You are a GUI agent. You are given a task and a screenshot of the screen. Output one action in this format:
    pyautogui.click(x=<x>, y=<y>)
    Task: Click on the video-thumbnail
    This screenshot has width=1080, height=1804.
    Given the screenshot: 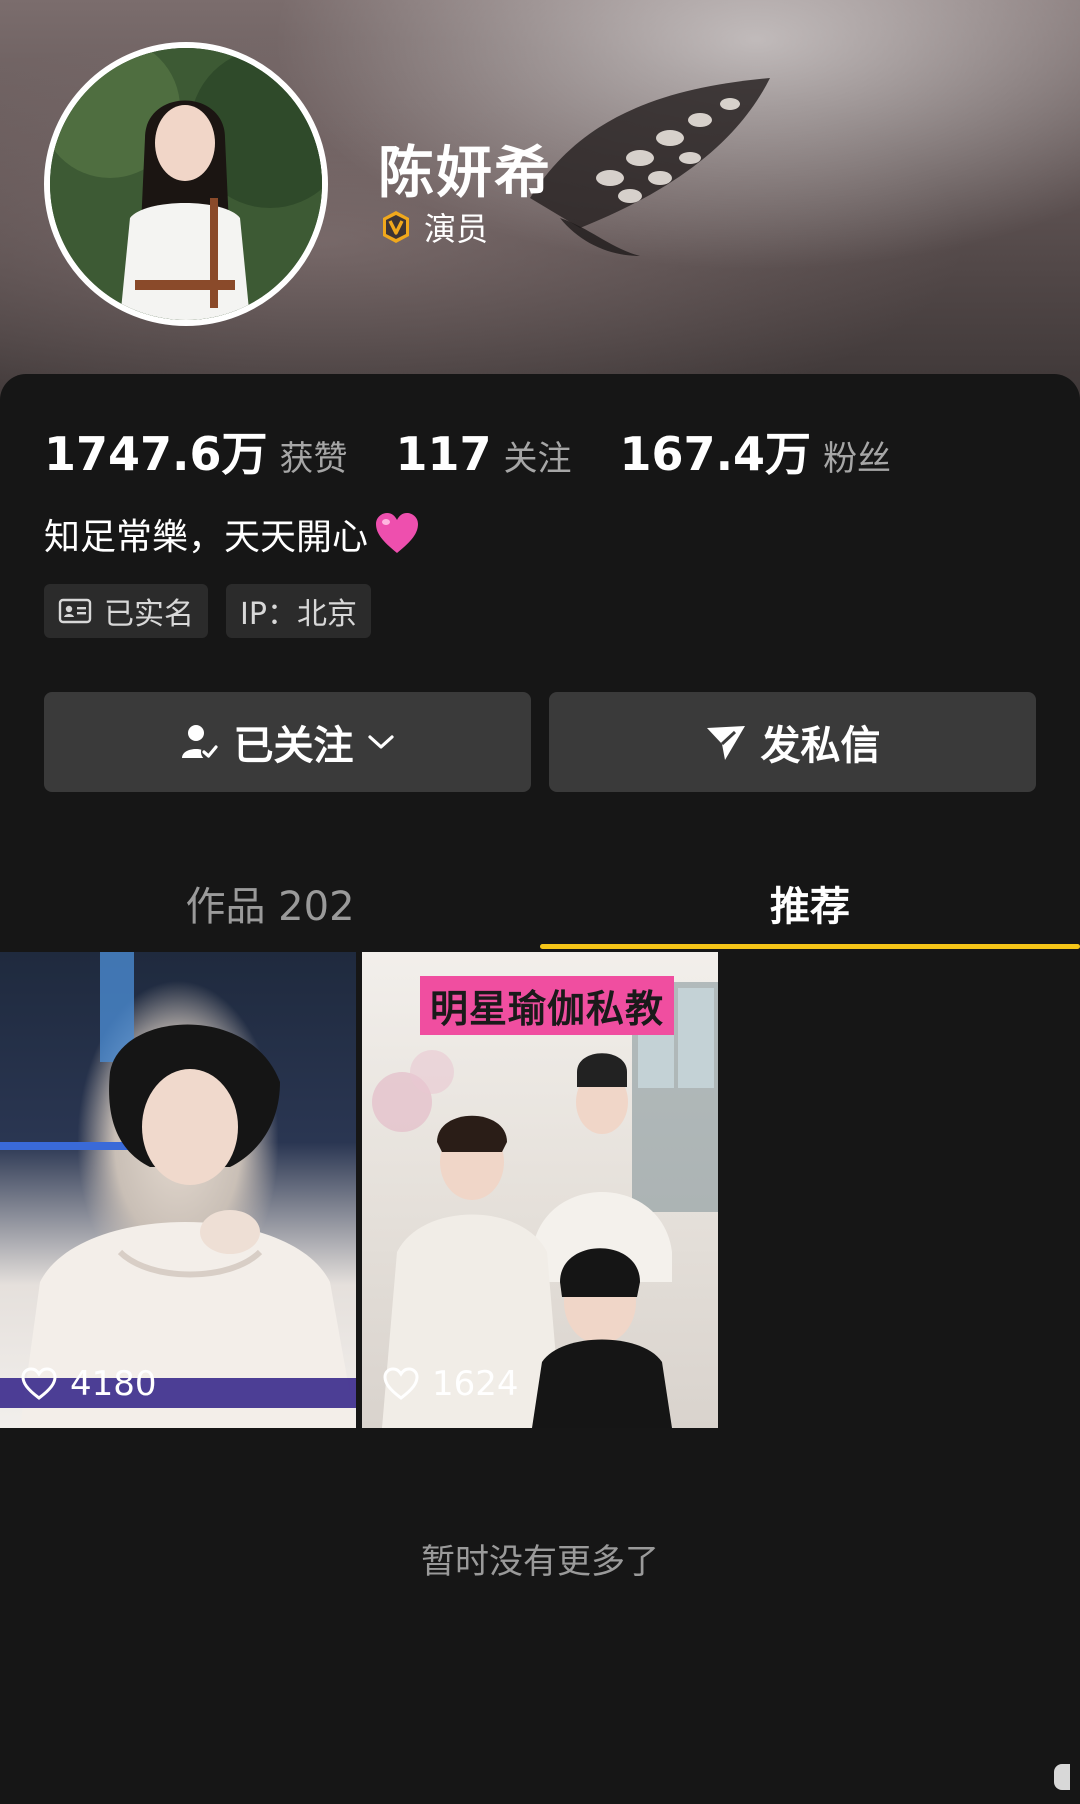 What is the action you would take?
    pyautogui.click(x=178, y=1190)
    